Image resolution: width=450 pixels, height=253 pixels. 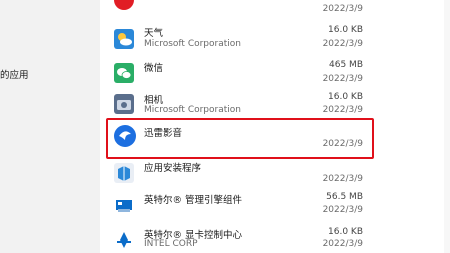 I want to click on list-item: 微信 465 MB 2022/3/9, so click(x=275, y=75).